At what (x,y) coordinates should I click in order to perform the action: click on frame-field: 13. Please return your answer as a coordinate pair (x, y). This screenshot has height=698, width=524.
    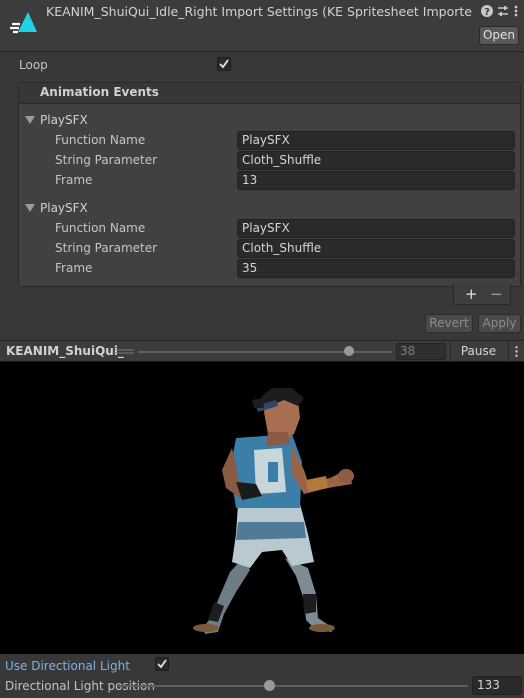
    Looking at the image, I should click on (376, 180).